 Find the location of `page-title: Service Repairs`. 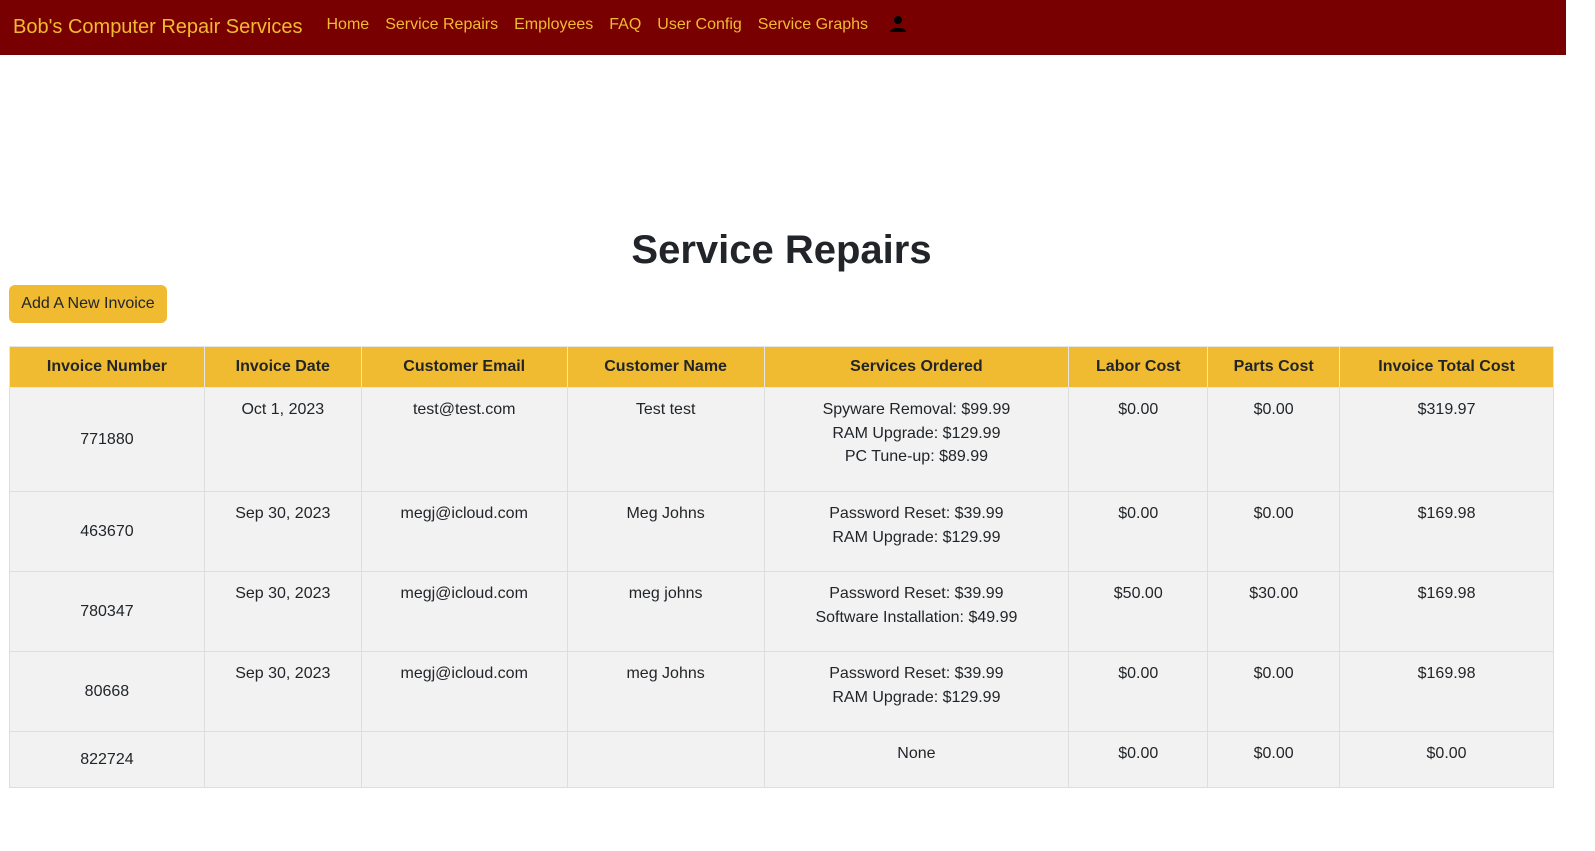

page-title: Service Repairs is located at coordinates (781, 250).